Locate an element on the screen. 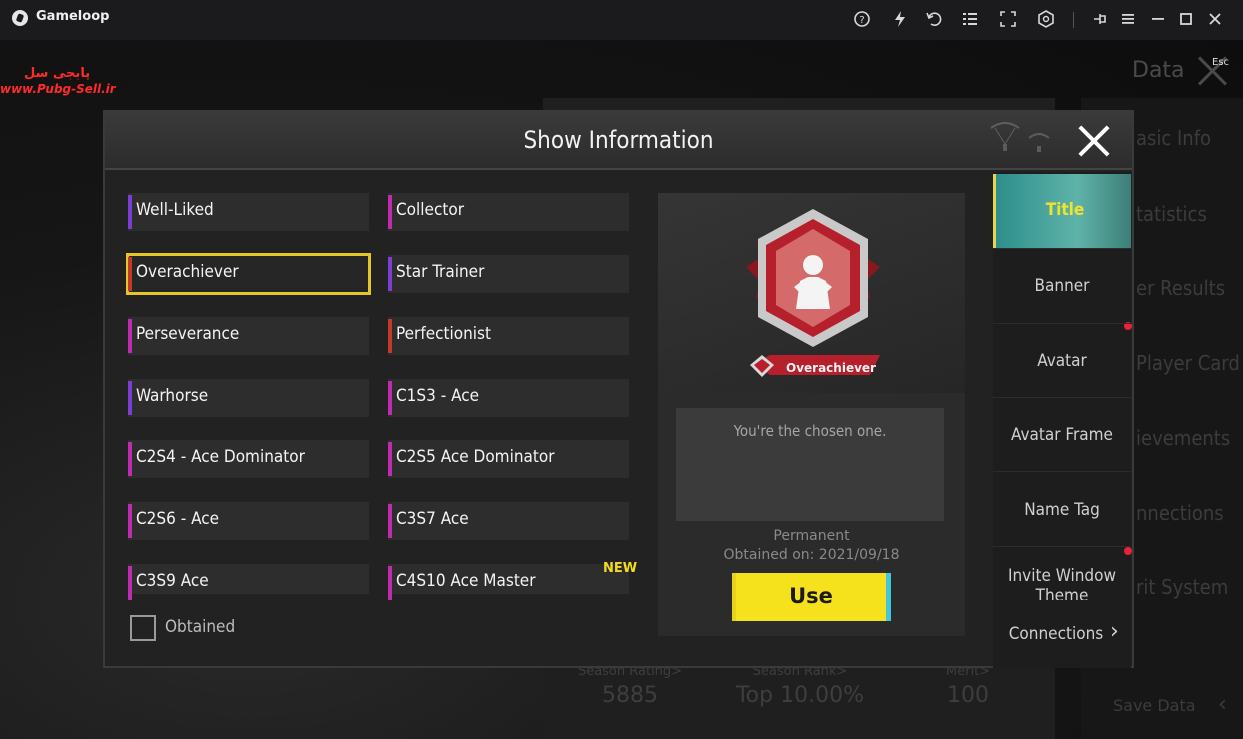  tab-title: Title is located at coordinates (1062, 211).